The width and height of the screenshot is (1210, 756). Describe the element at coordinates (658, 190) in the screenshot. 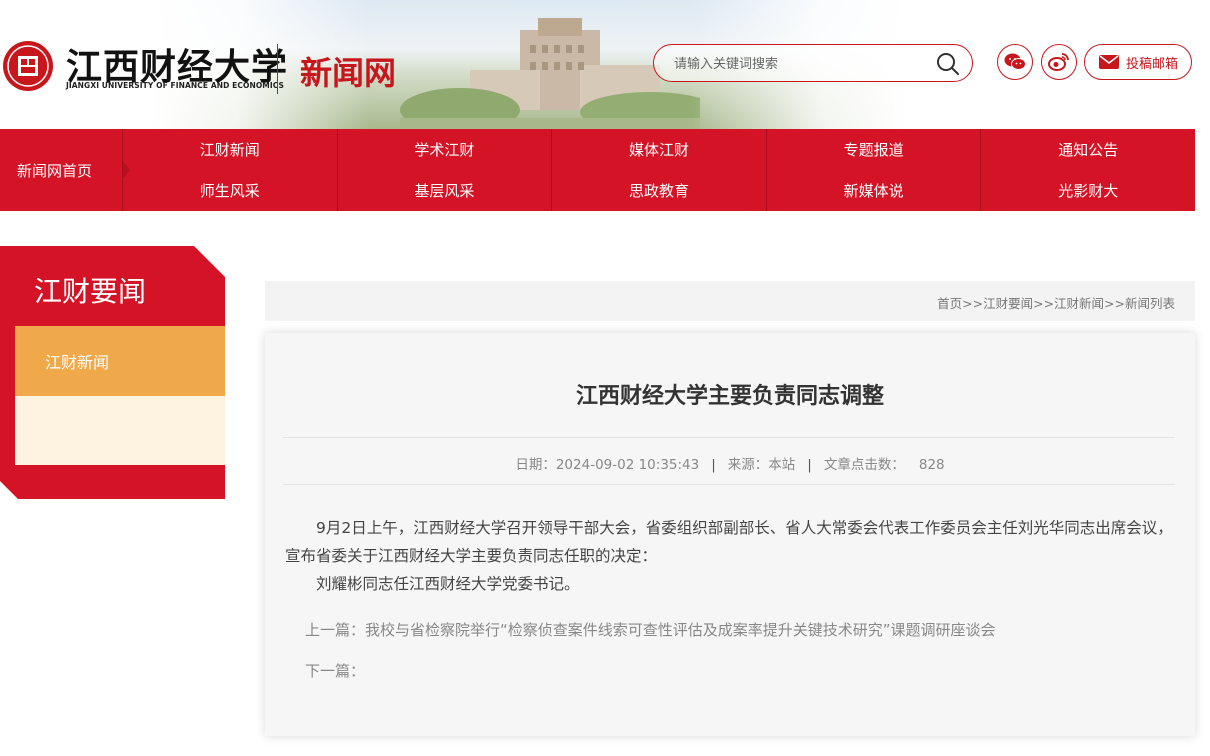

I see `nav-item-ideology: 思政教育` at that location.